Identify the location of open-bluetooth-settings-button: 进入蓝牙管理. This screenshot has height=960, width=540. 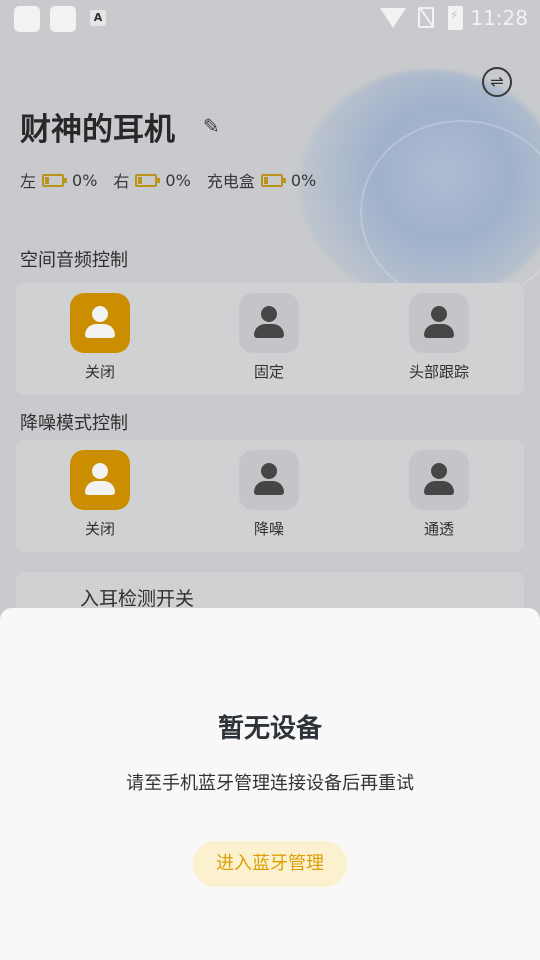
(270, 864).